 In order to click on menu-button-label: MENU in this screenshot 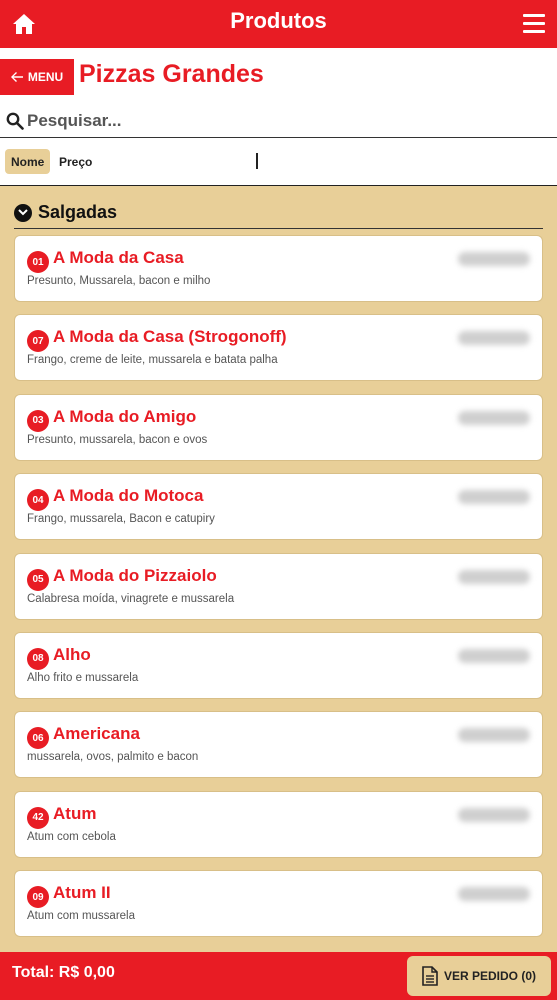, I will do `click(45, 77)`.